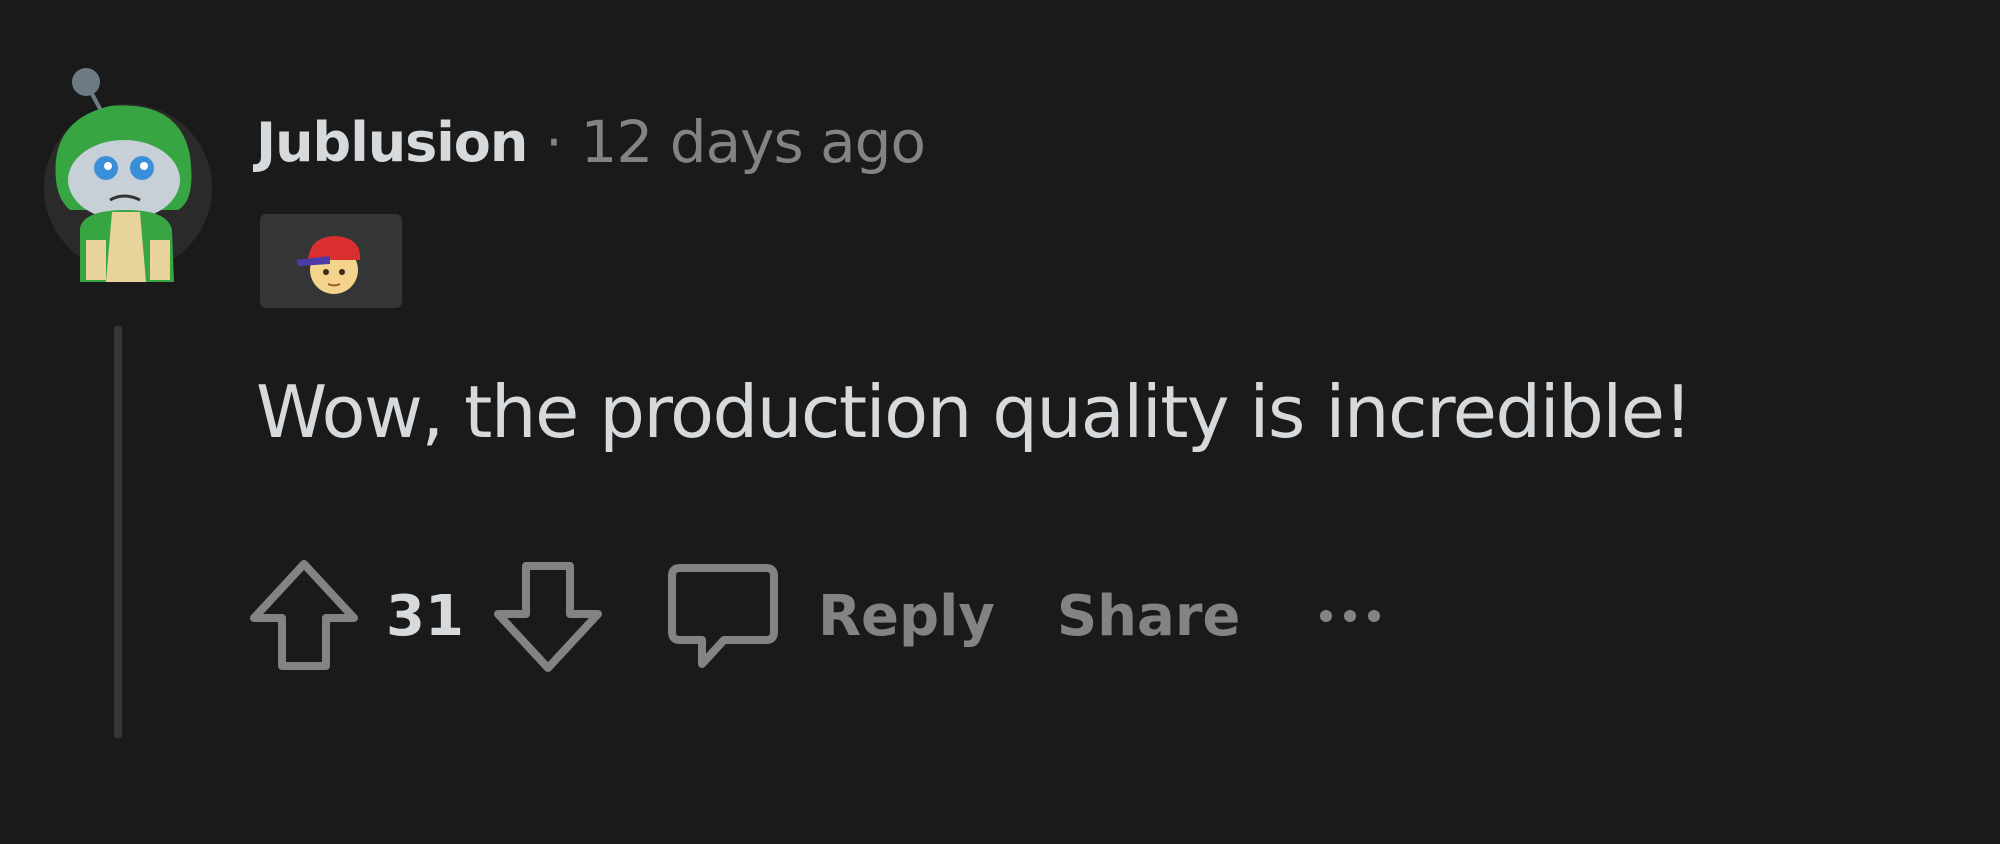 The height and width of the screenshot is (844, 2000). Describe the element at coordinates (118, 532) in the screenshot. I see `thread-collapse-line` at that location.